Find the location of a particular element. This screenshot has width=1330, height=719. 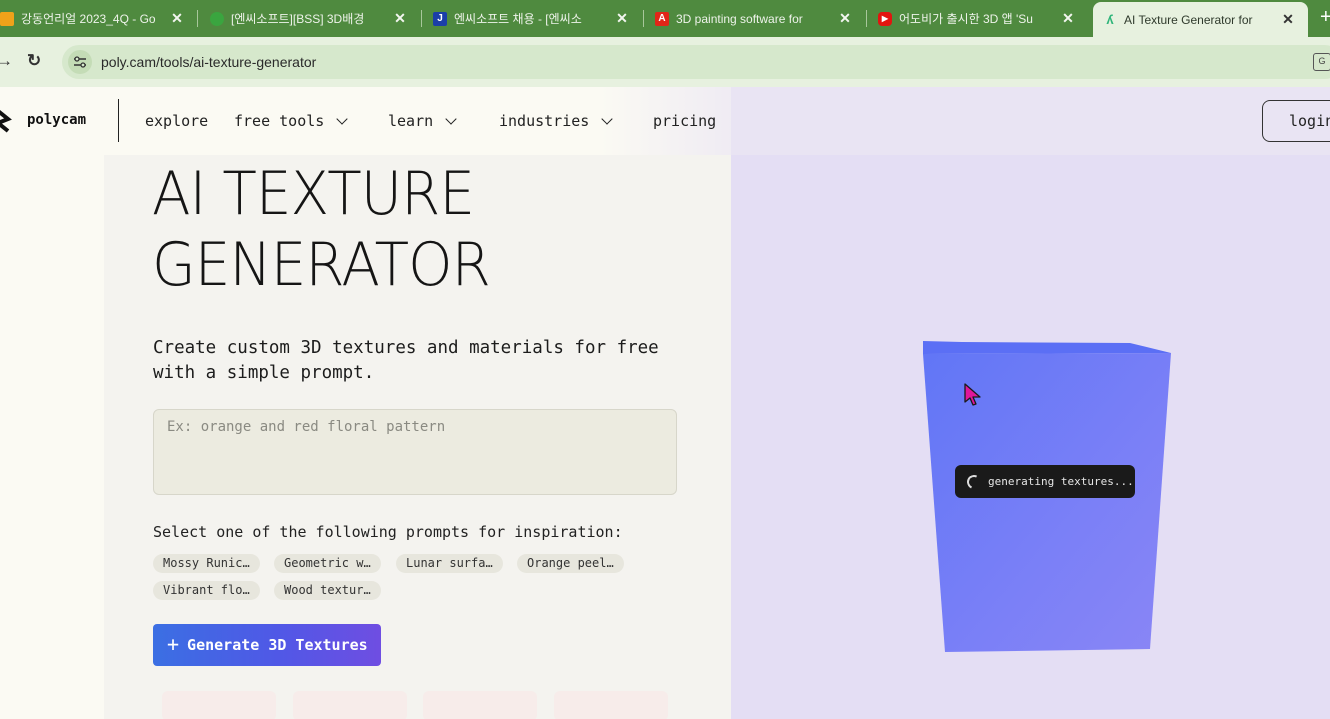

browser-tab-3: J 엔씨소프트 채용 - [엔씨소 ✕ is located at coordinates (531, 18).